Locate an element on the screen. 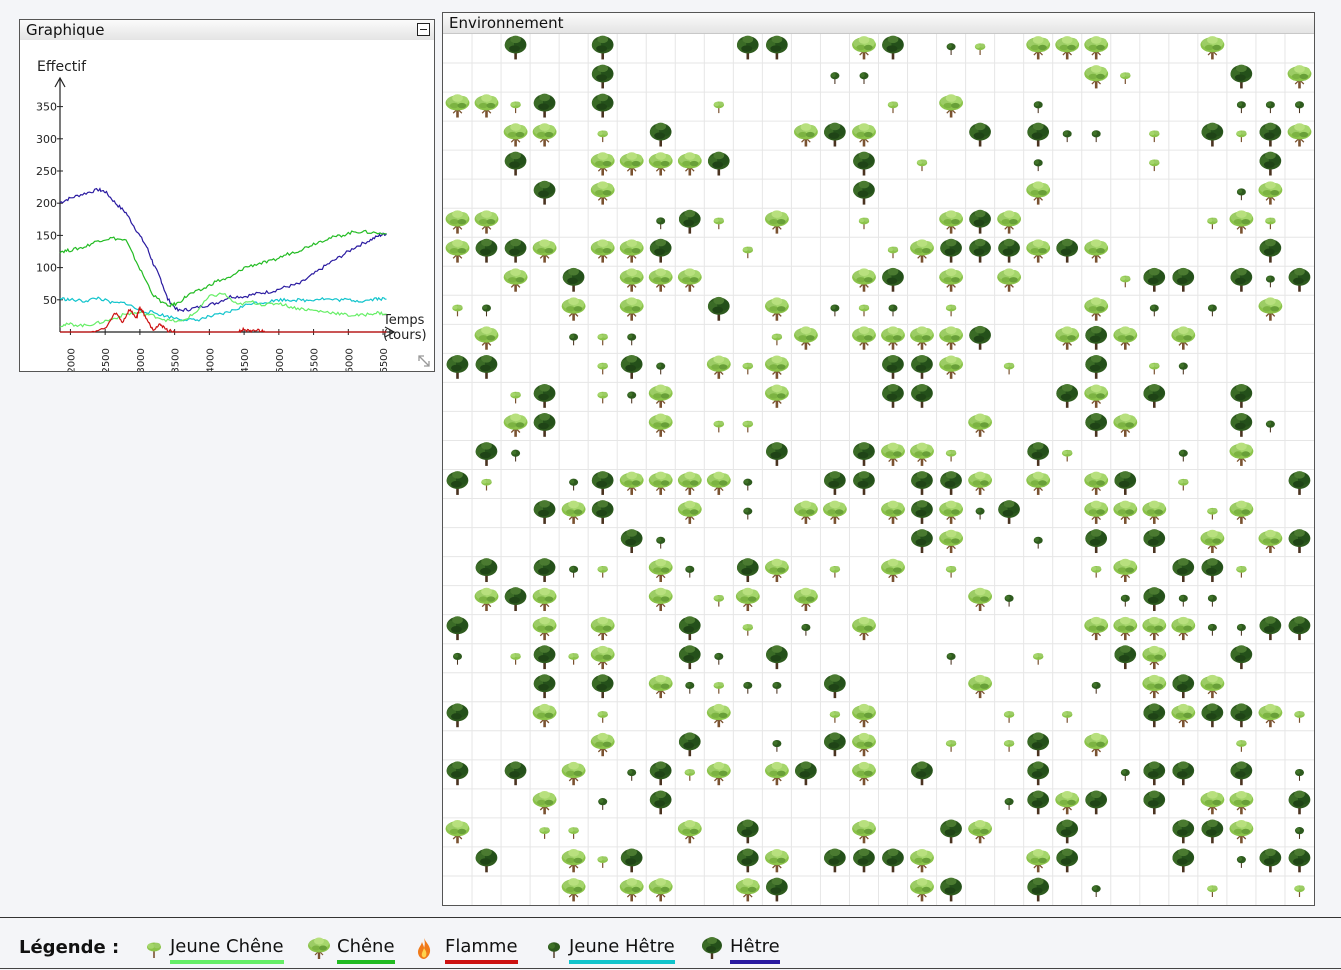 The height and width of the screenshot is (970, 1341). y-axis-label: Effectif is located at coordinates (62, 67).